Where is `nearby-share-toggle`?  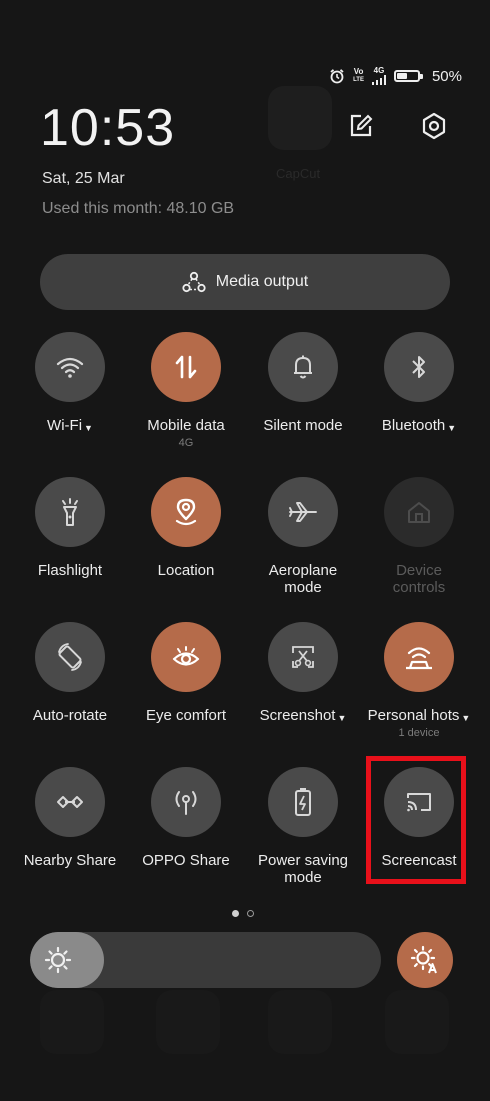 nearby-share-toggle is located at coordinates (70, 802).